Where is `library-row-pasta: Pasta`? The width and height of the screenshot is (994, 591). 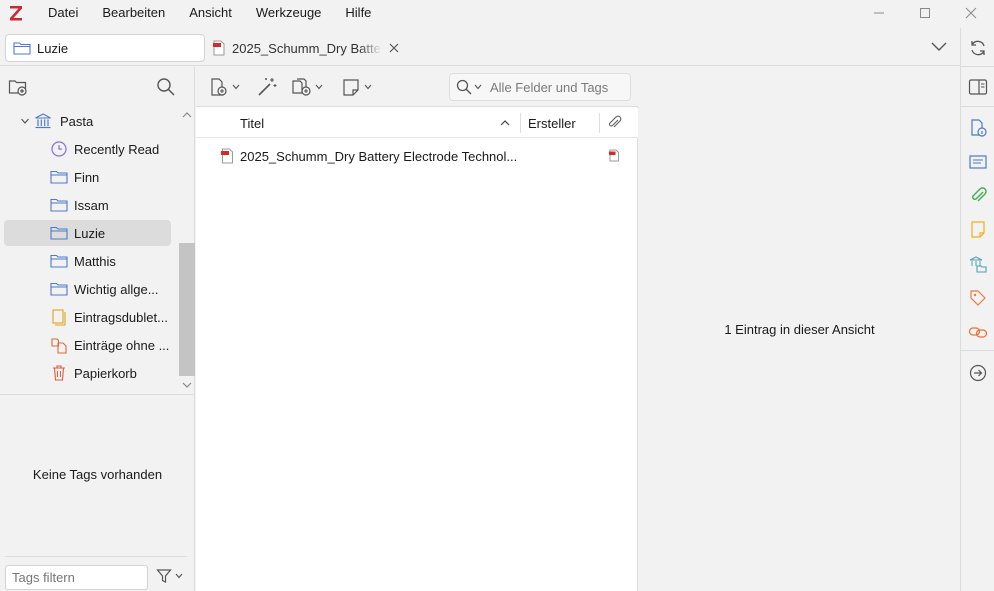
library-row-pasta: Pasta is located at coordinates (87, 121).